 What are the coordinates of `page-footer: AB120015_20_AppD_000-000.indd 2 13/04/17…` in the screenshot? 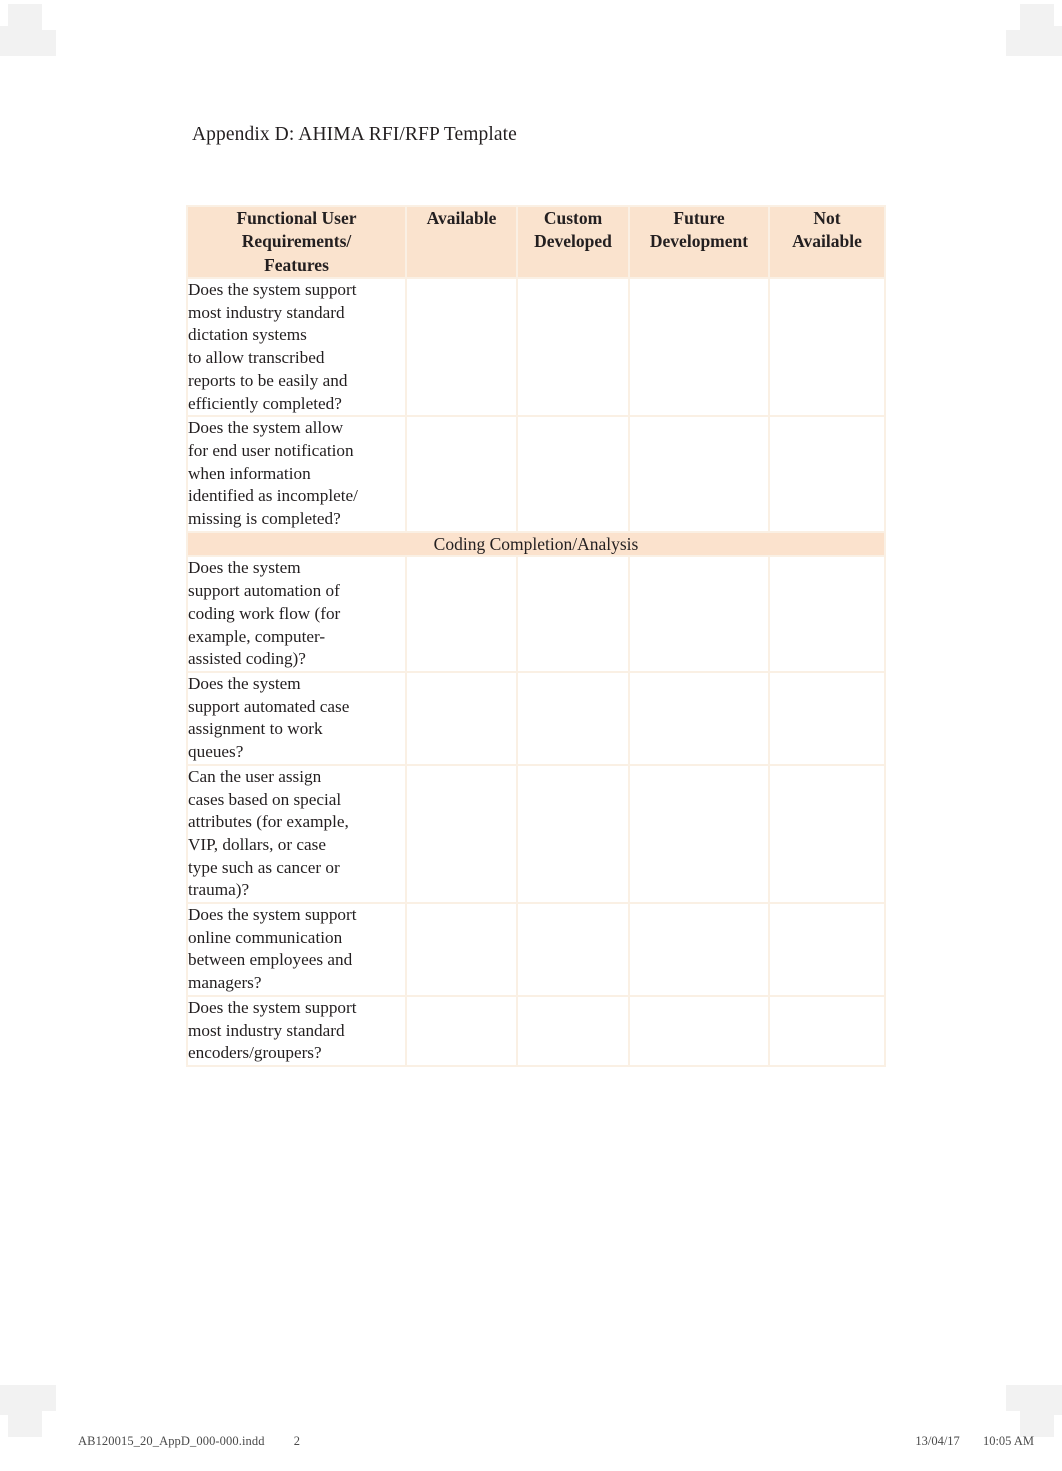 It's located at (531, 1441).